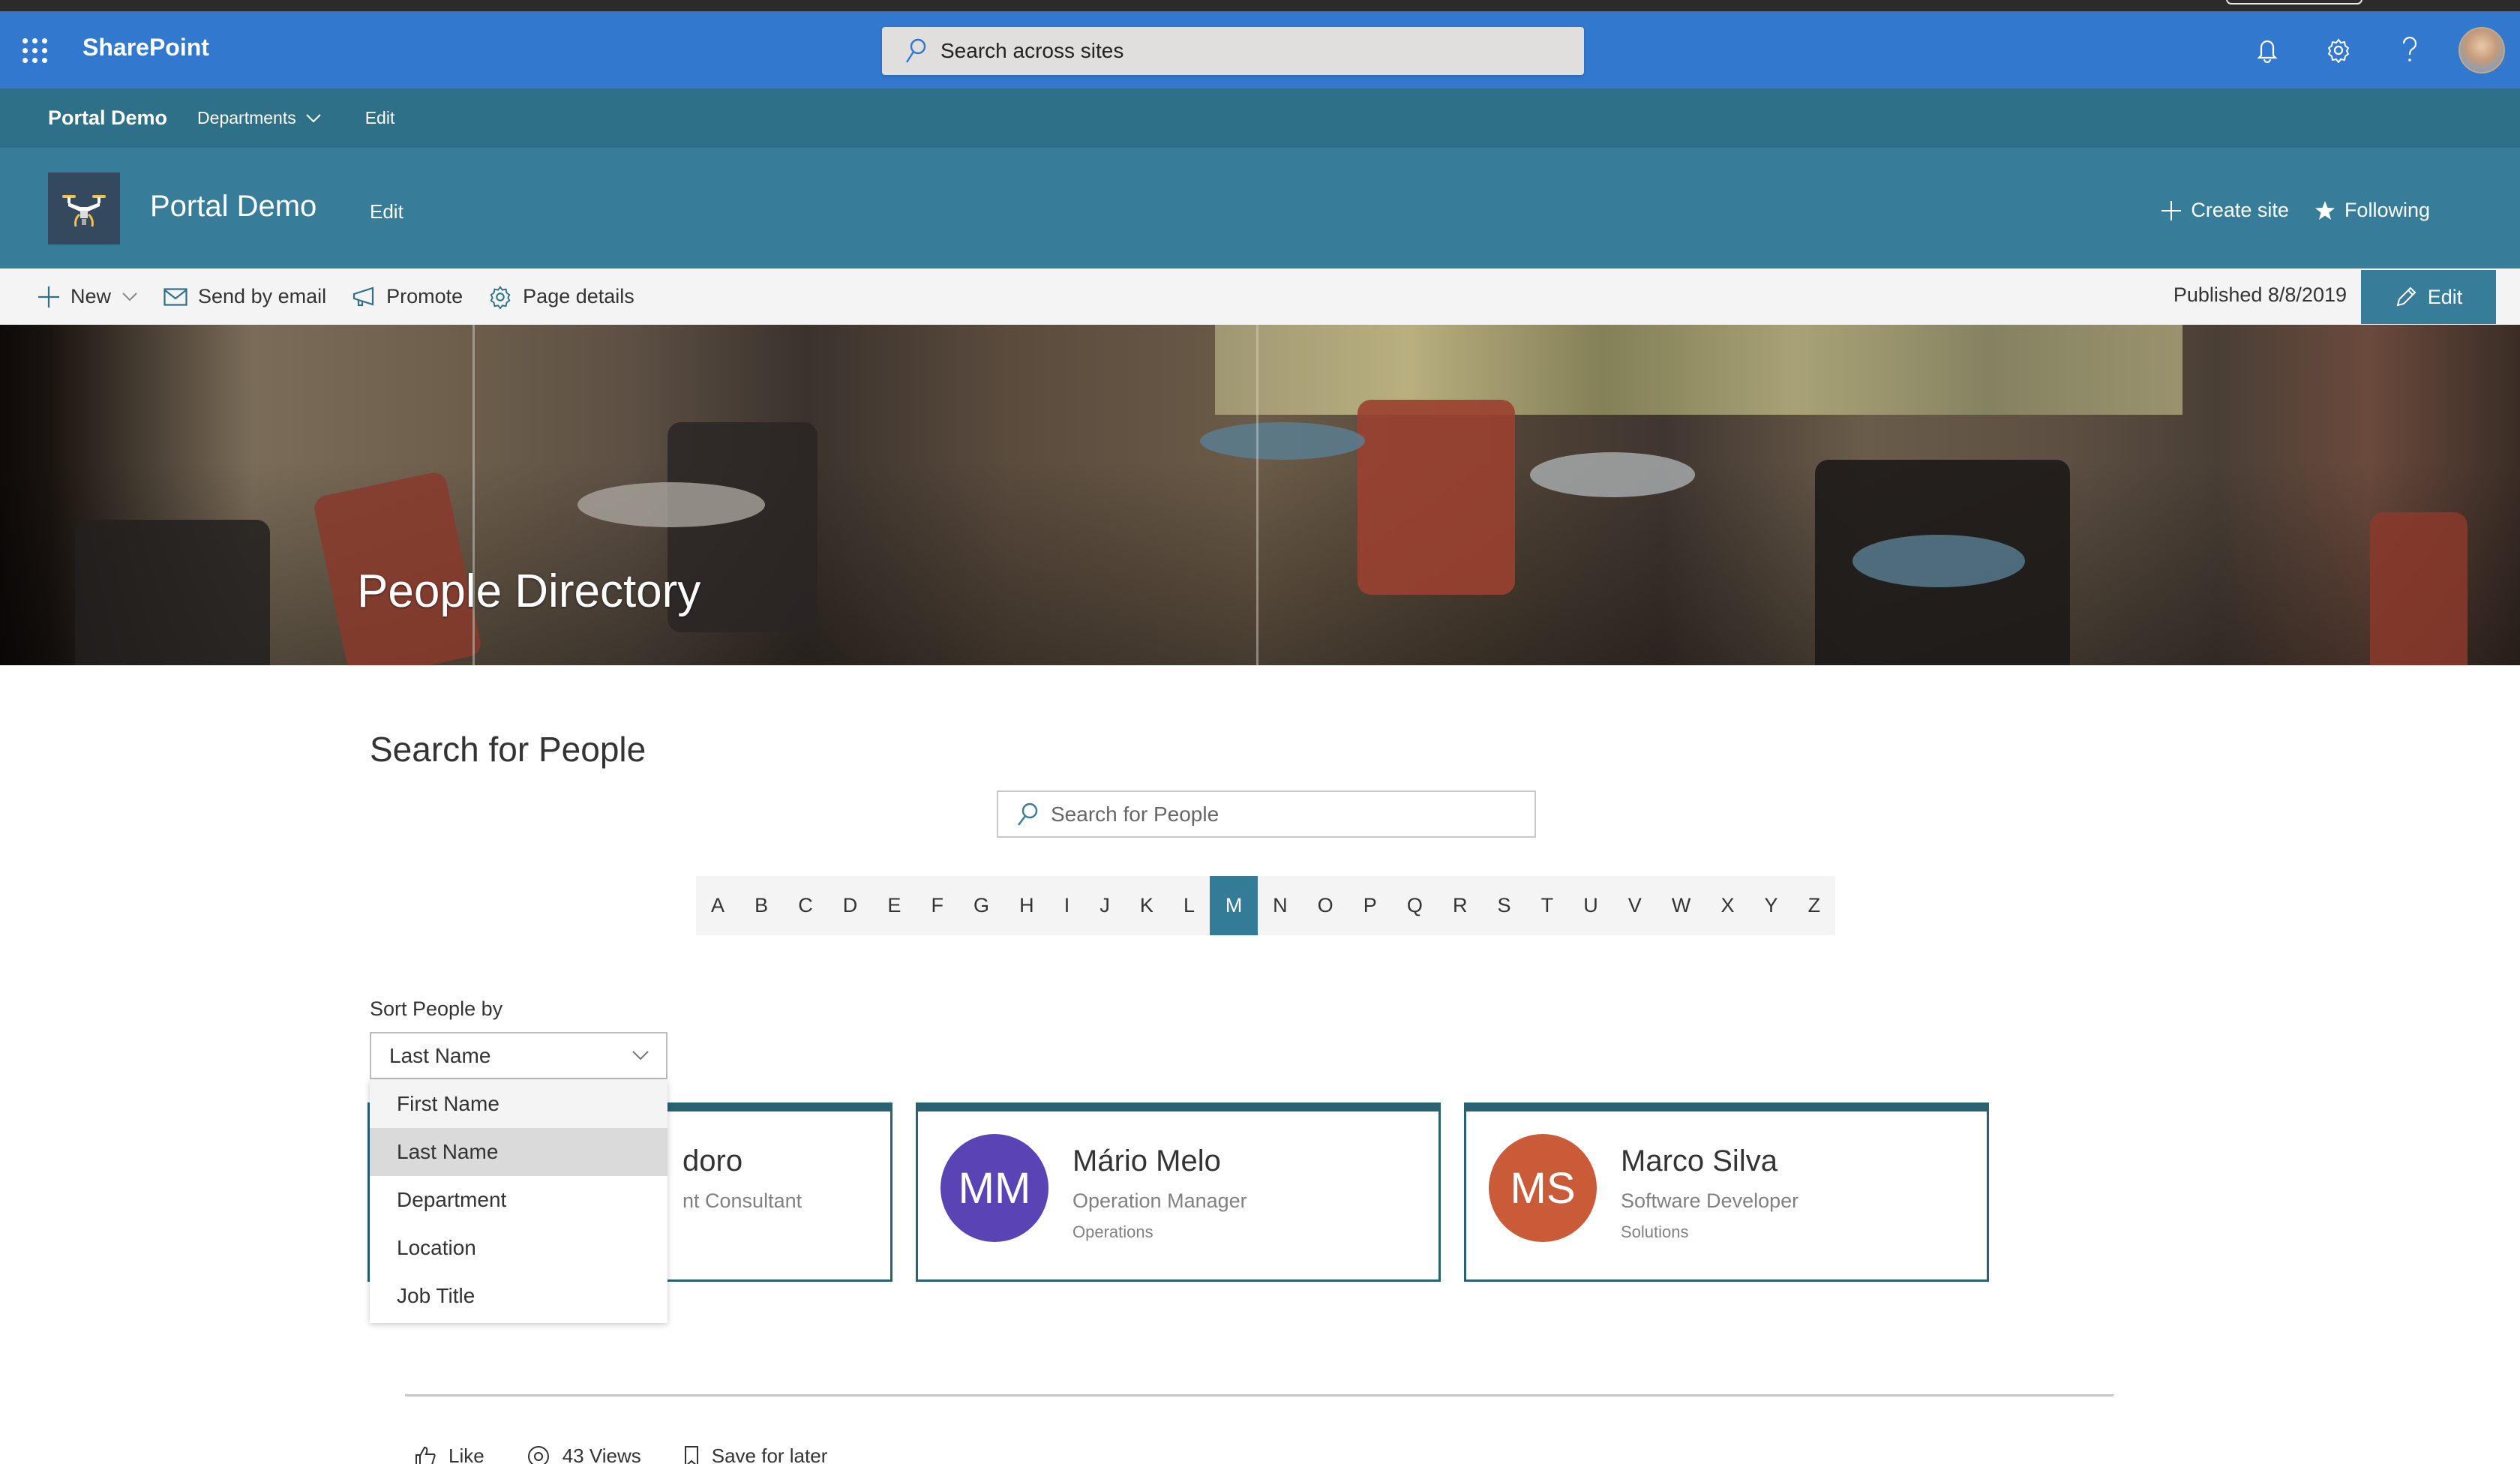 The image size is (2520, 1464). What do you see at coordinates (246, 118) in the screenshot?
I see `hub-link-label: Departments` at bounding box center [246, 118].